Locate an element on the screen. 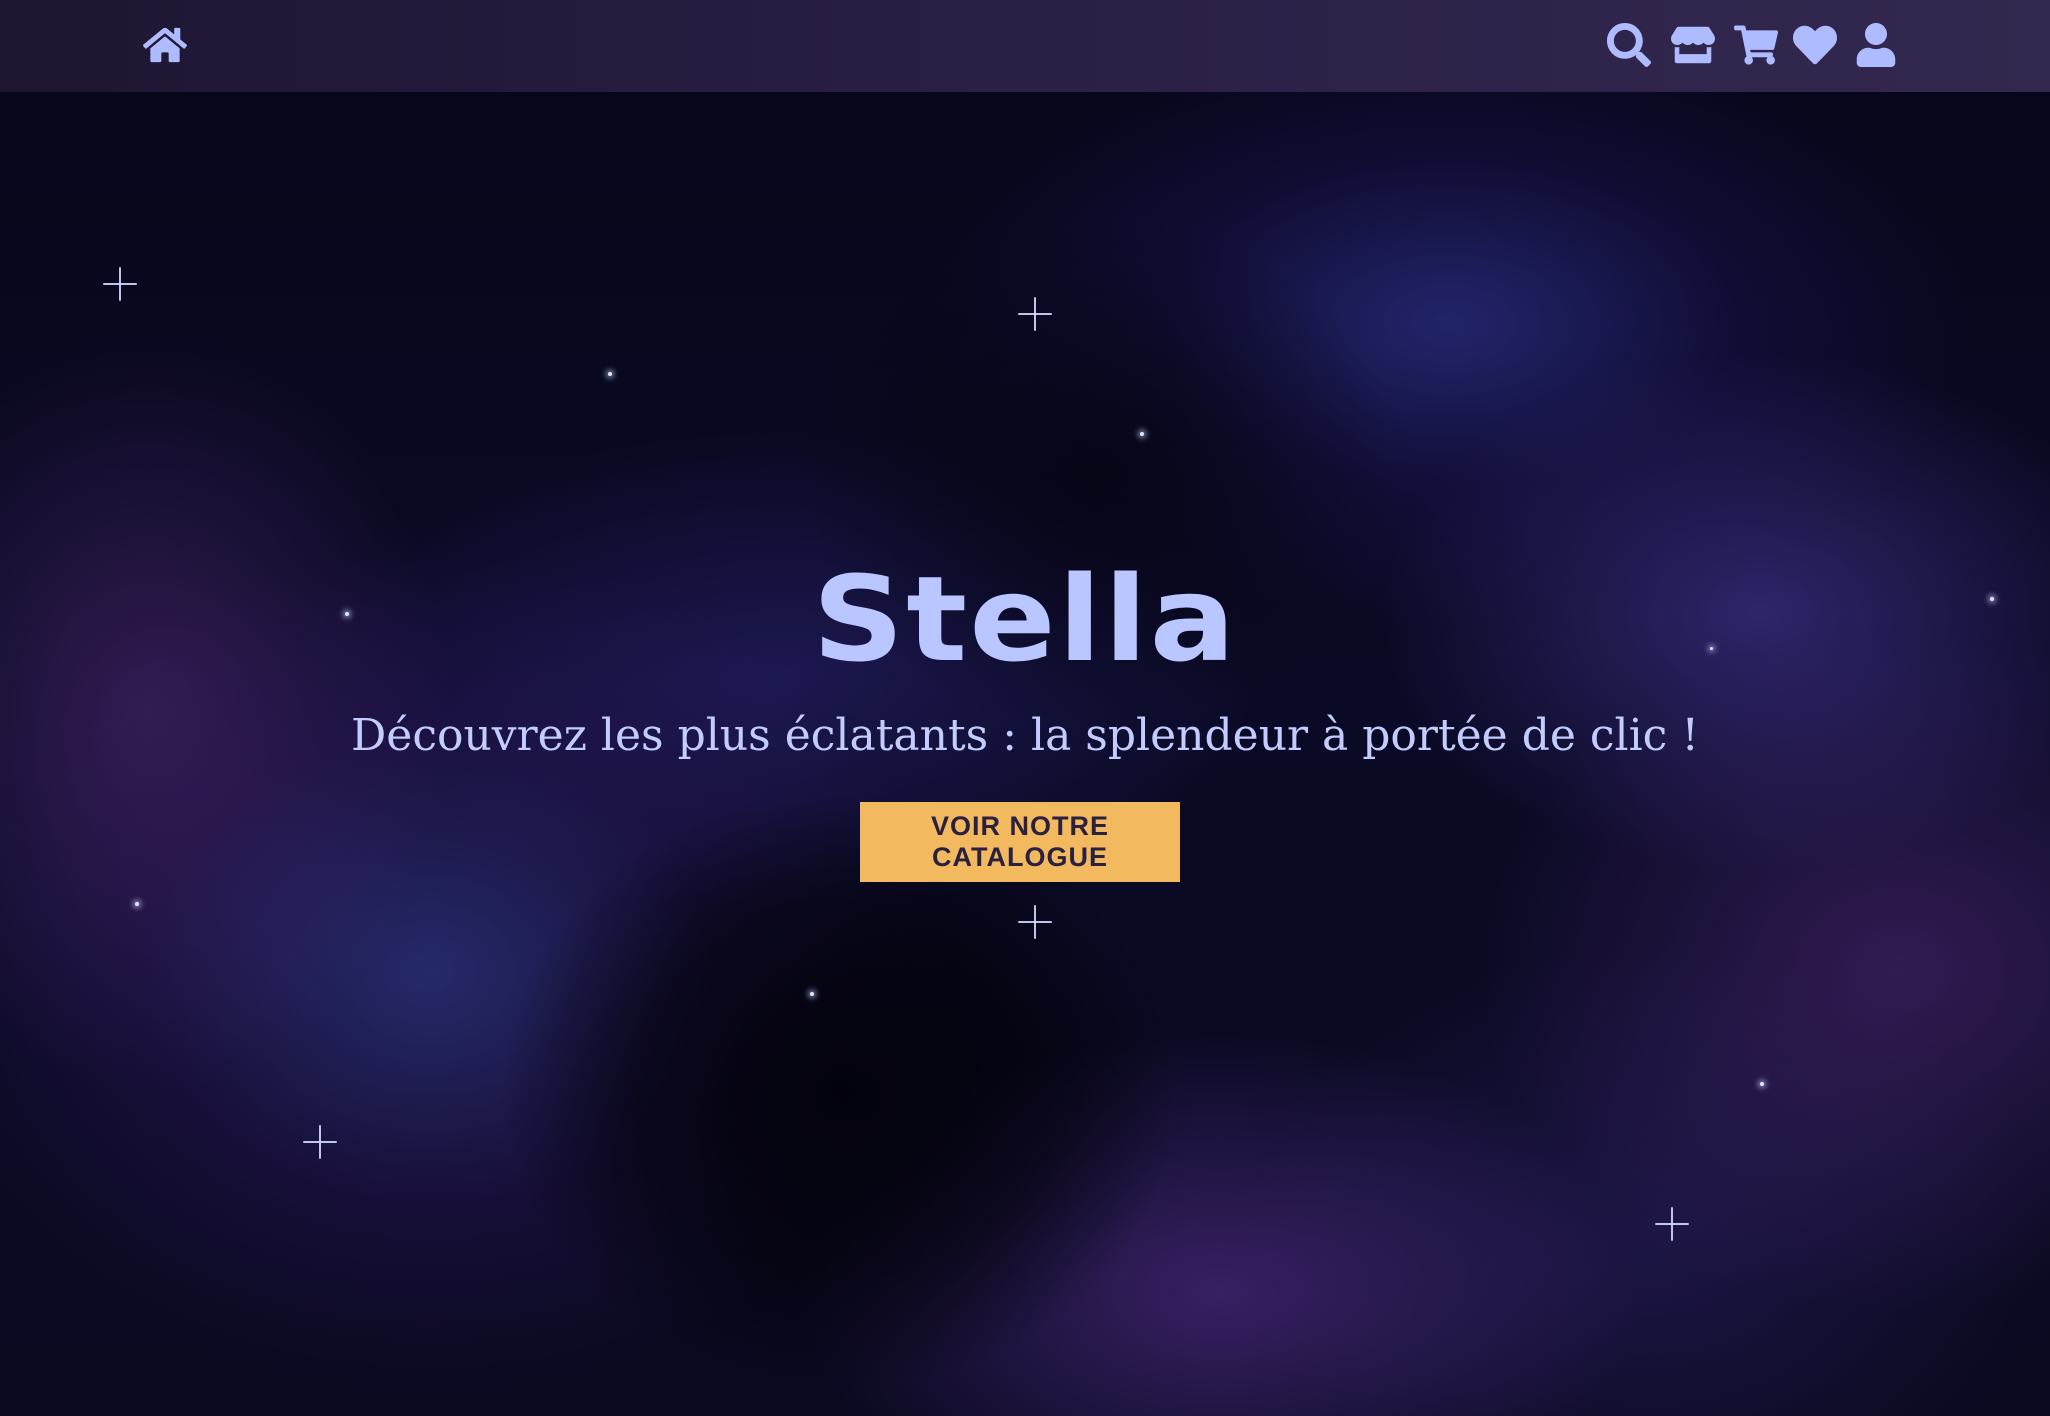 This screenshot has width=2050, height=1416. user-icon-glyph is located at coordinates (1876, 45).